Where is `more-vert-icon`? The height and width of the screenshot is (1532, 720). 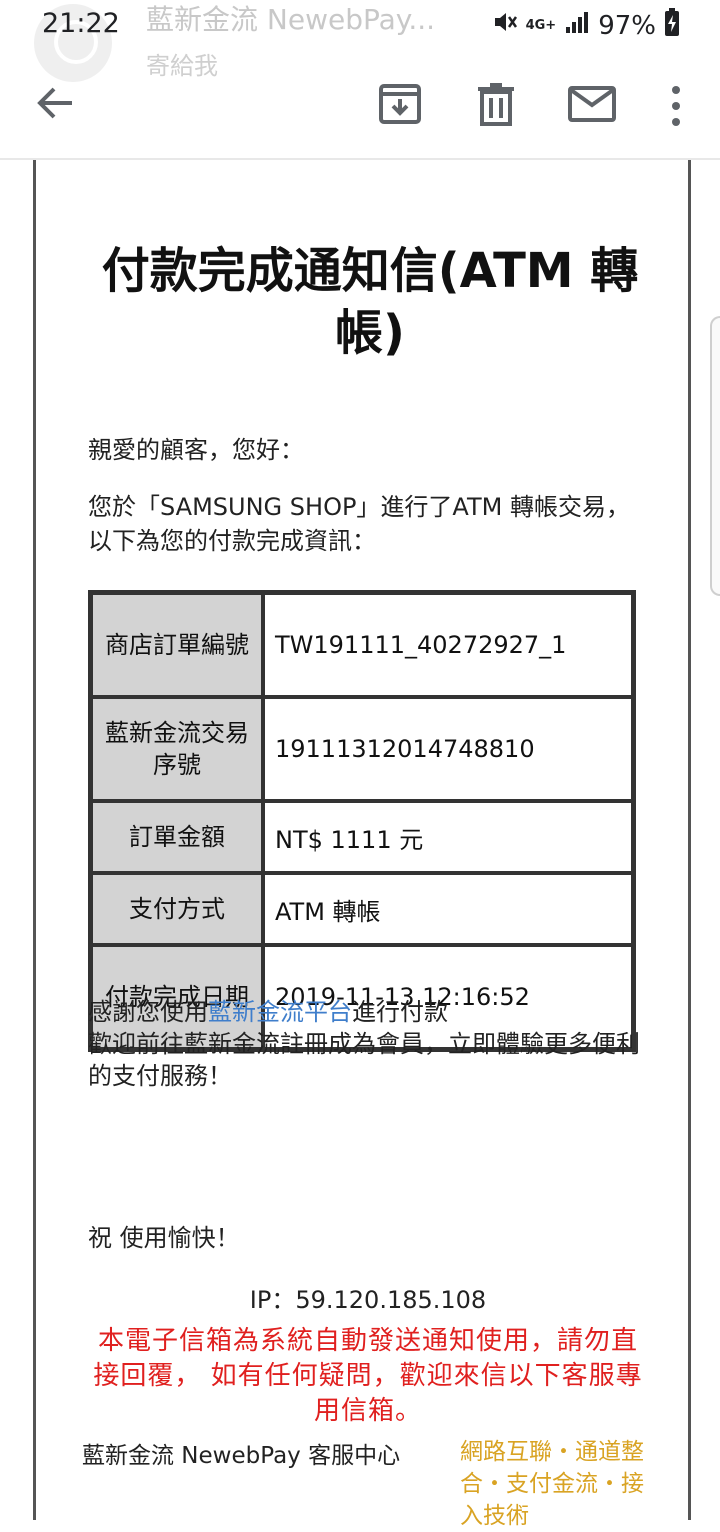
more-vert-icon is located at coordinates (676, 106).